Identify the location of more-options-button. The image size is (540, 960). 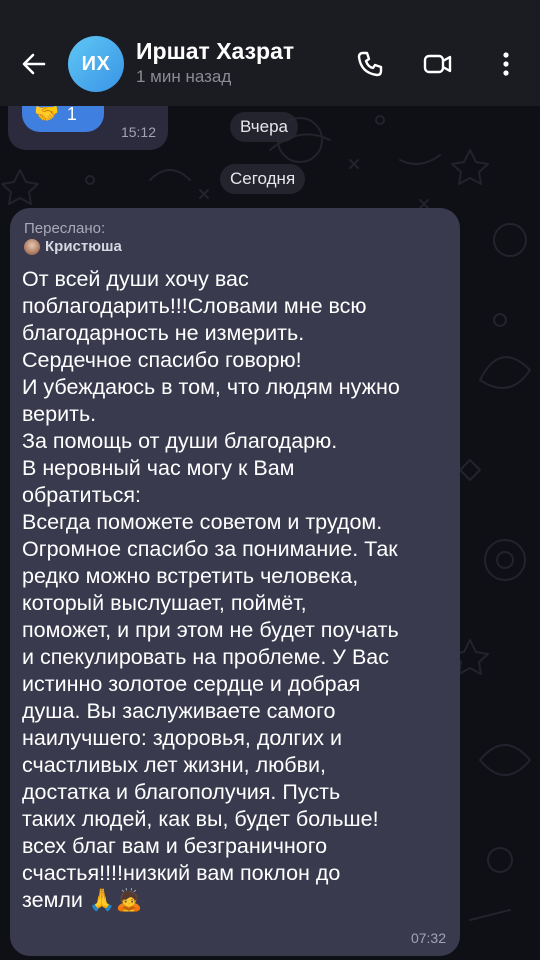
(506, 64).